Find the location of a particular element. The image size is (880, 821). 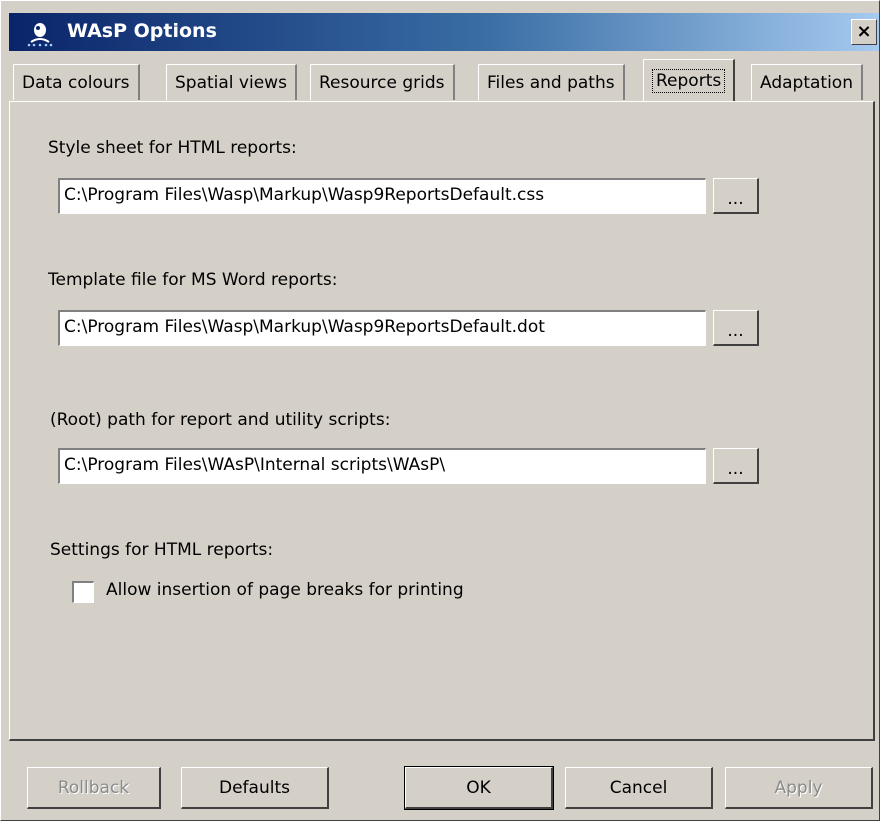

tab-resource-grids: Resource grids is located at coordinates (382, 82).